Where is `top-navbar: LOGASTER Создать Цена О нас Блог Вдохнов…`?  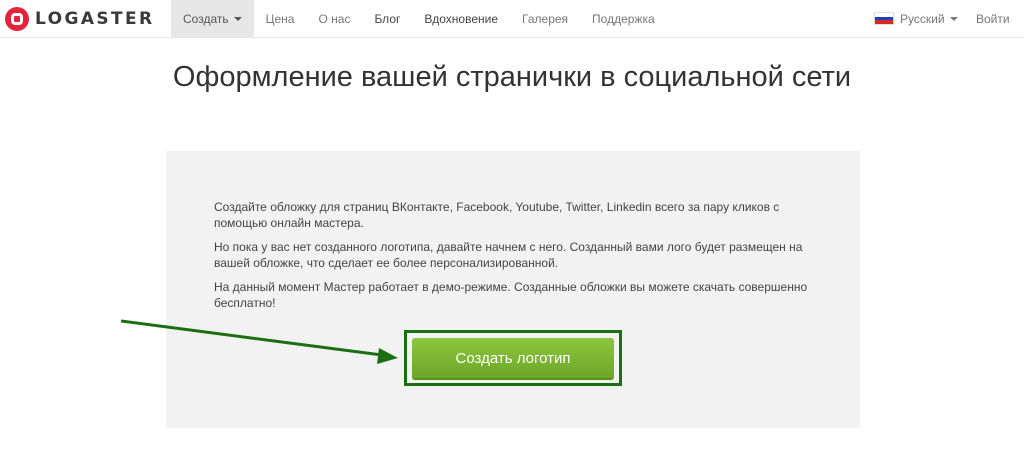
top-navbar: LOGASTER Создать Цена О нас Блог Вдохнов… is located at coordinates (512, 19).